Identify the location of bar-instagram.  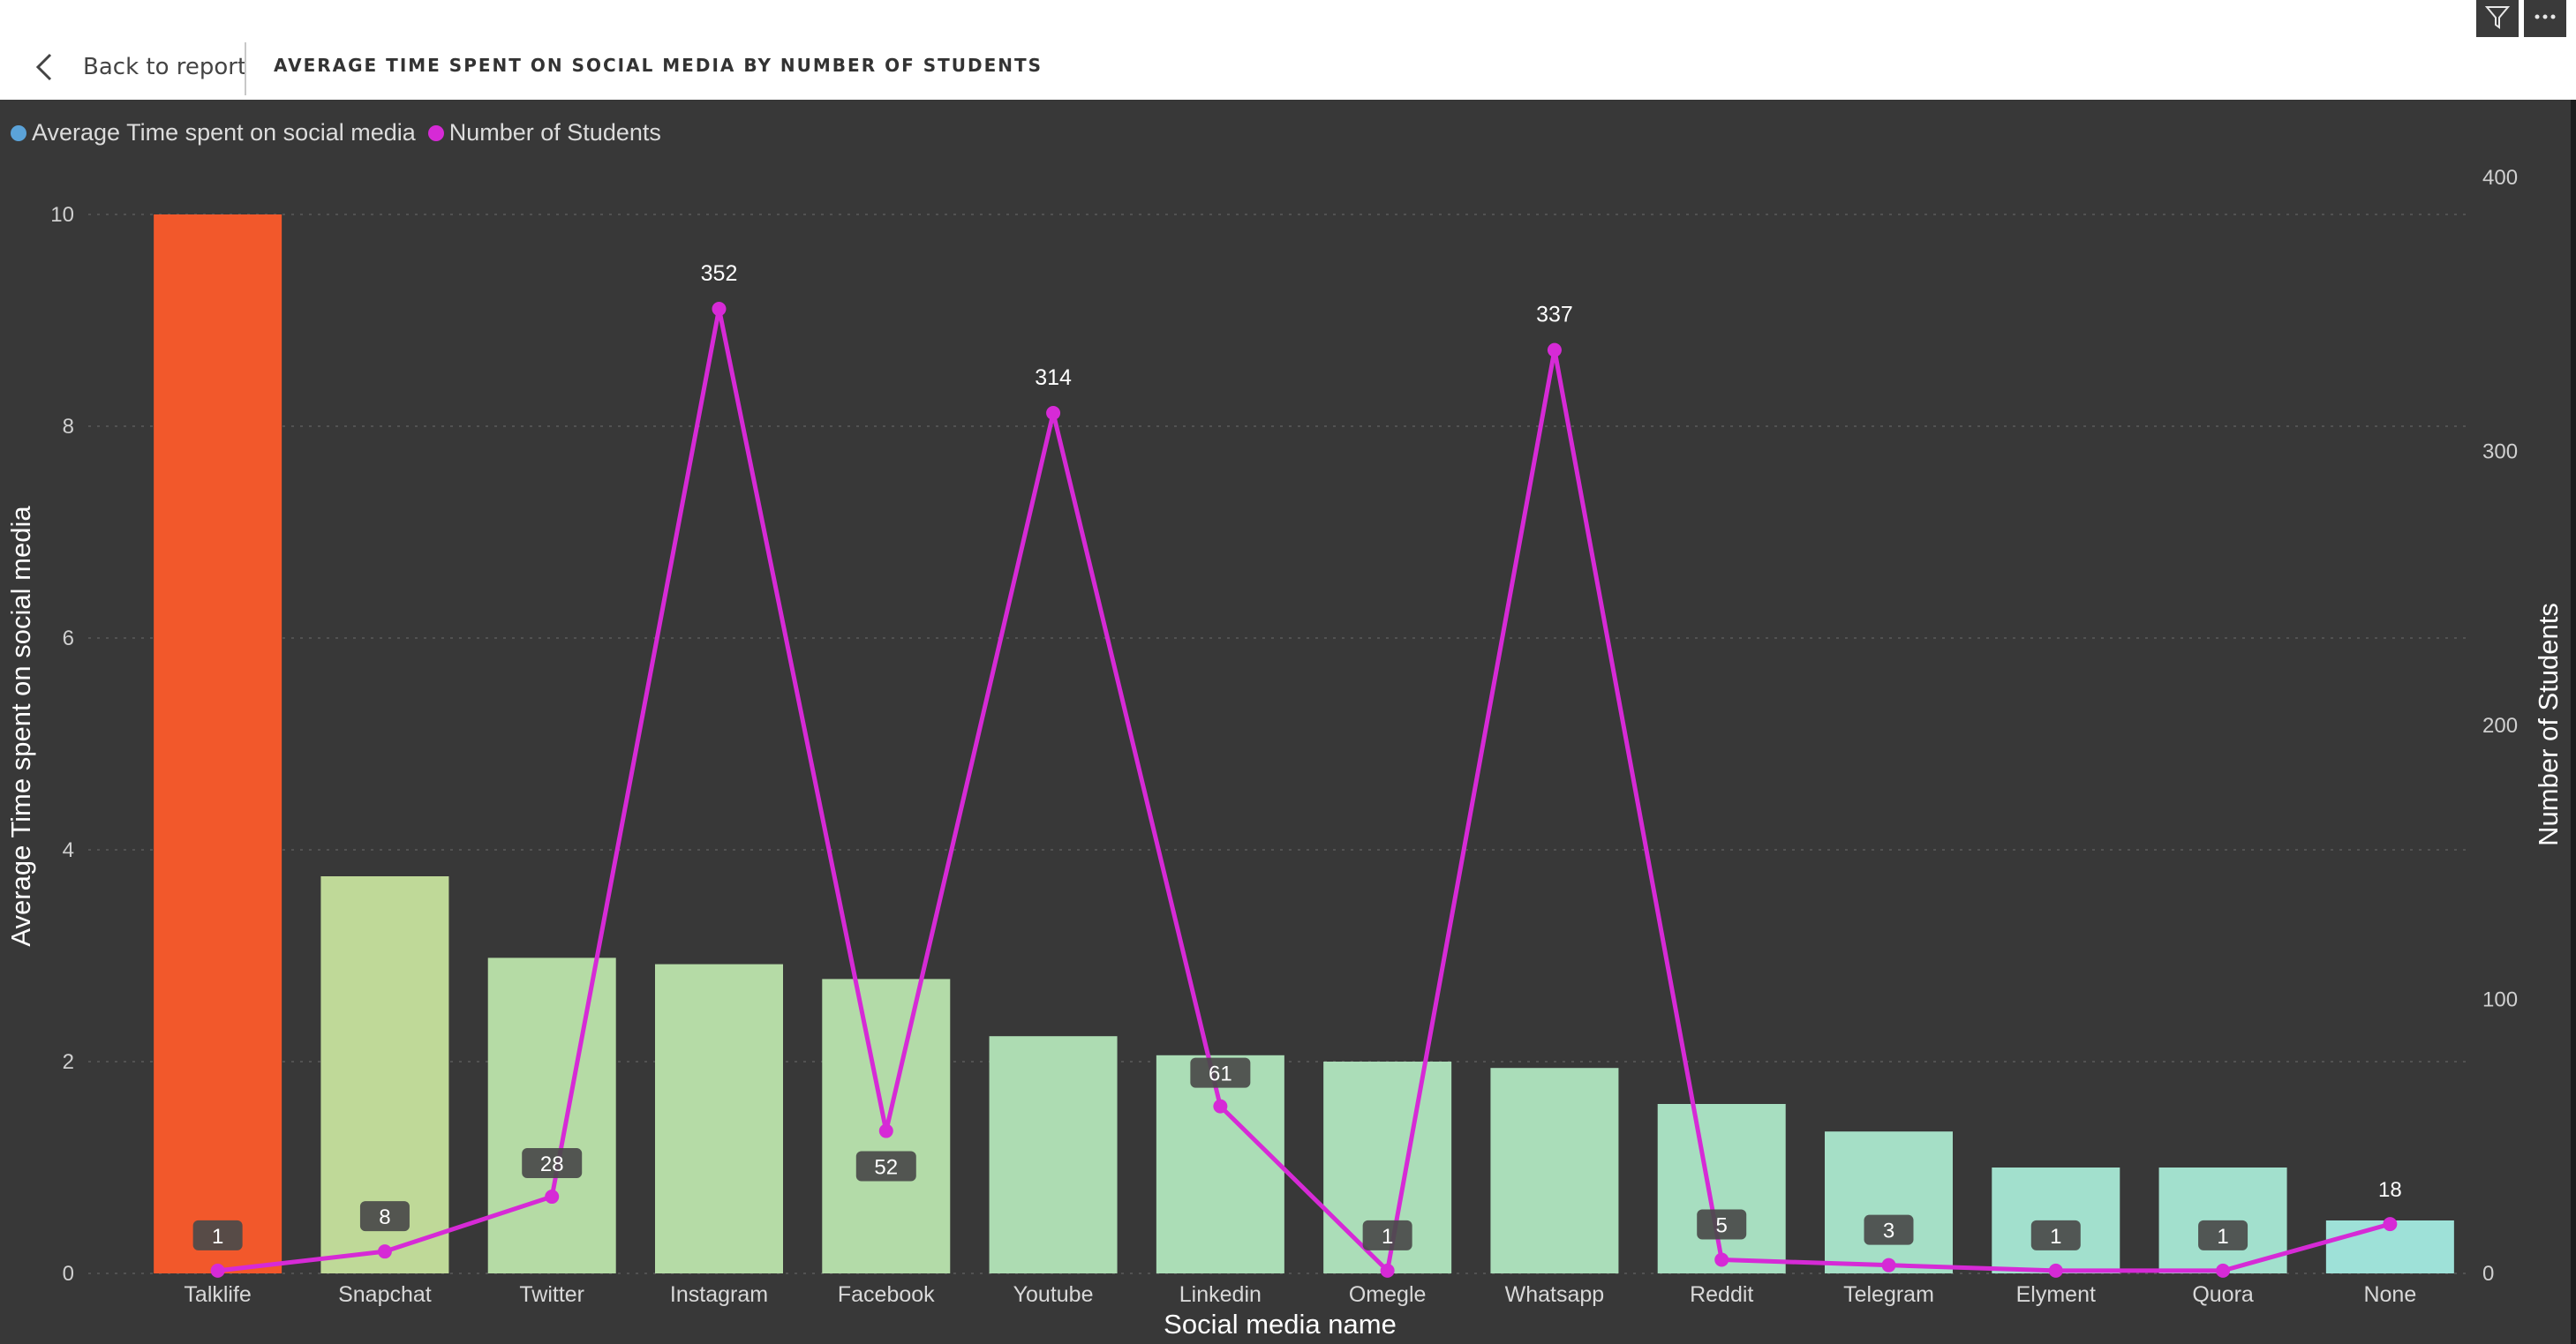
(719, 1118).